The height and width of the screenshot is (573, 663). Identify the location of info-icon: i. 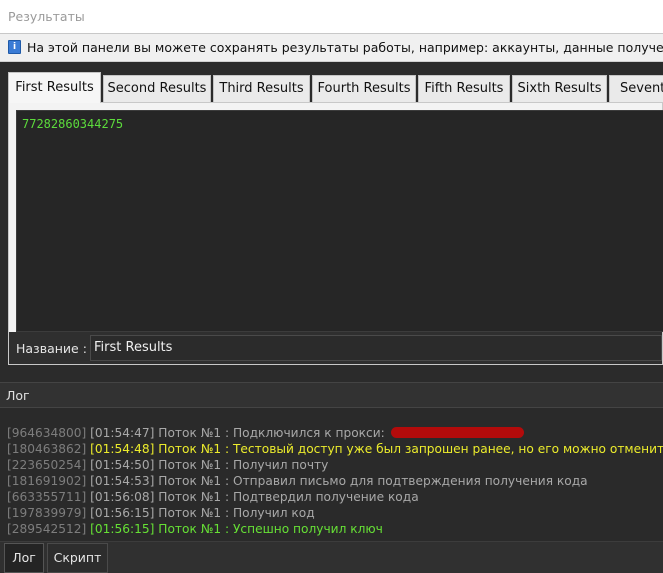
(14, 47).